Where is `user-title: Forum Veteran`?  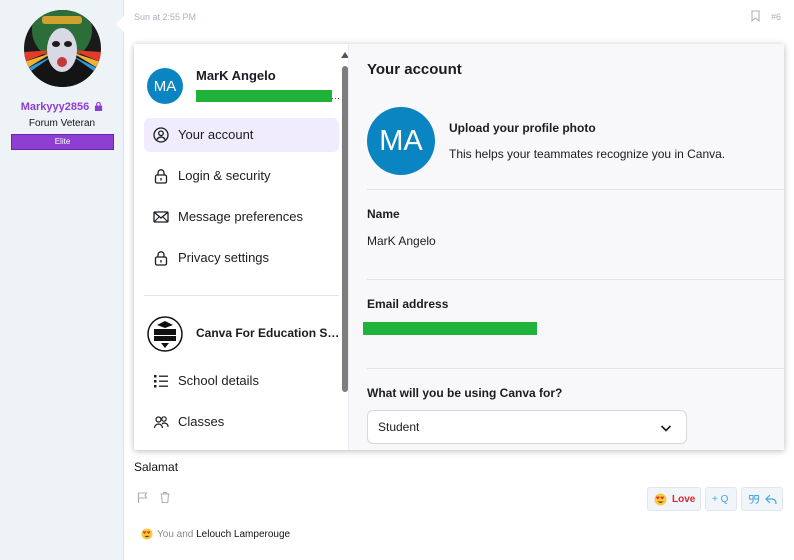
user-title: Forum Veteran is located at coordinates (62, 123).